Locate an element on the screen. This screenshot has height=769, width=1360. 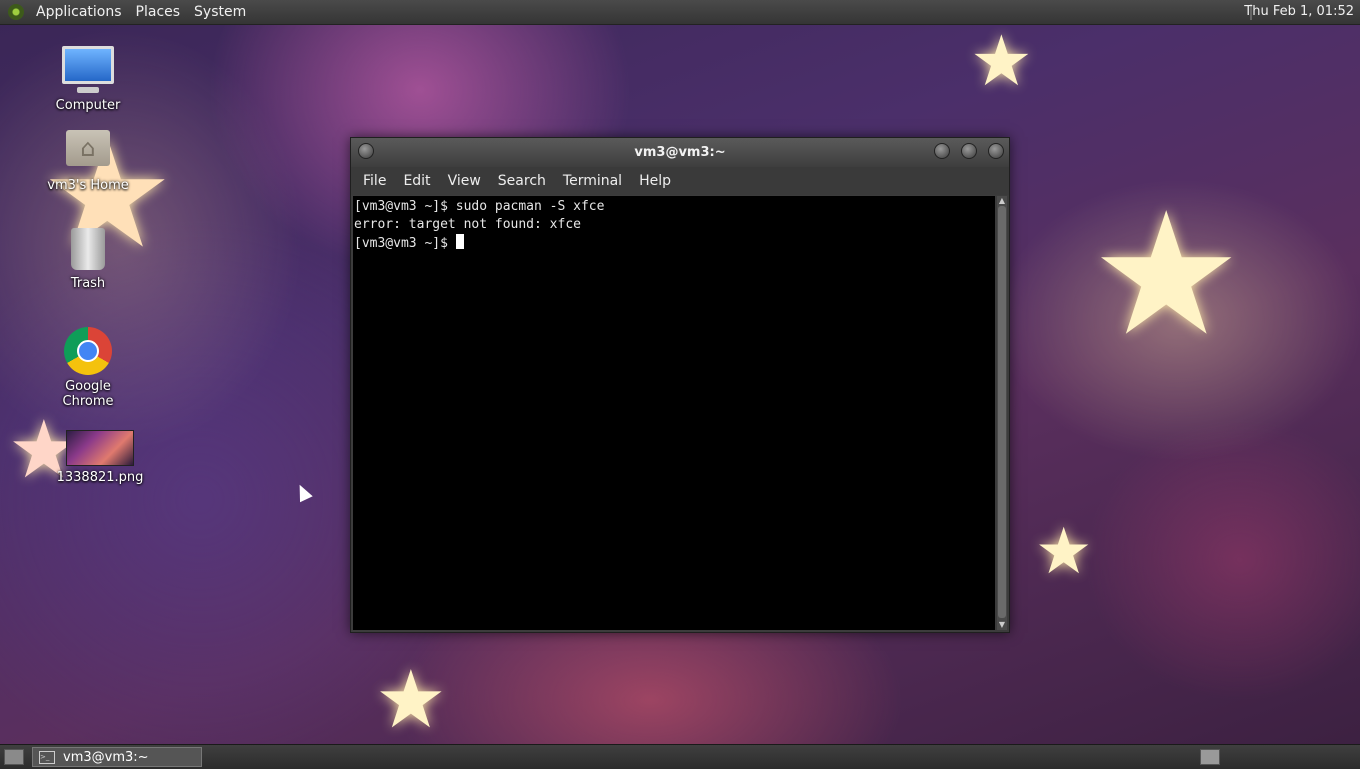
desktop-icon-chrome: Google Chrome is located at coordinates (88, 368).